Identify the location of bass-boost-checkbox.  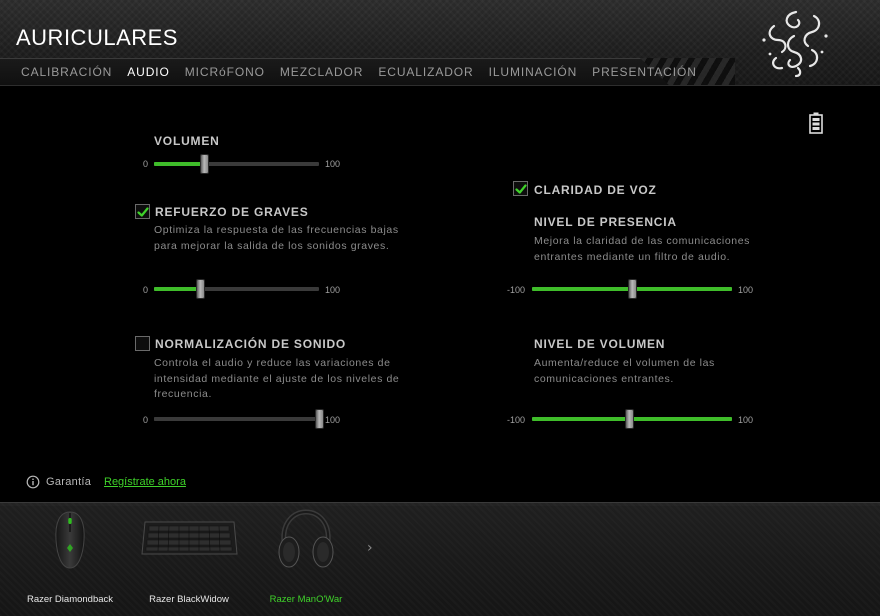
(142, 211).